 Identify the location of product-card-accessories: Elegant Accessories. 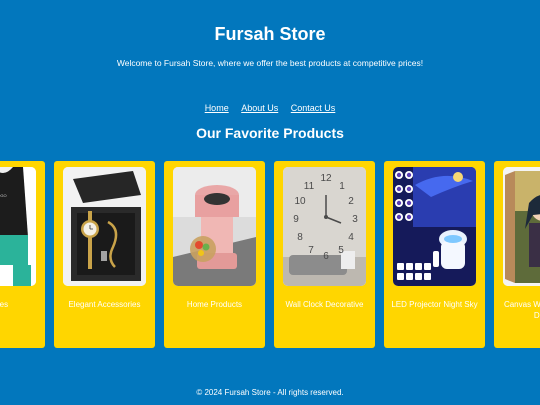
(104, 254).